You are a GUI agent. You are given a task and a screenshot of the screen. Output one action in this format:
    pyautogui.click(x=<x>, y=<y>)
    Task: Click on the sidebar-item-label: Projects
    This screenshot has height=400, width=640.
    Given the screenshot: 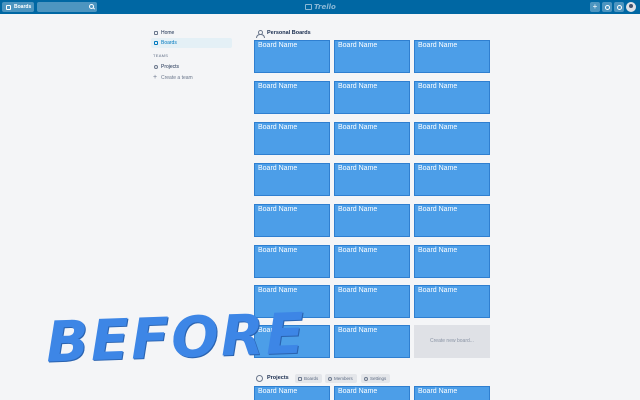 What is the action you would take?
    pyautogui.click(x=170, y=67)
    